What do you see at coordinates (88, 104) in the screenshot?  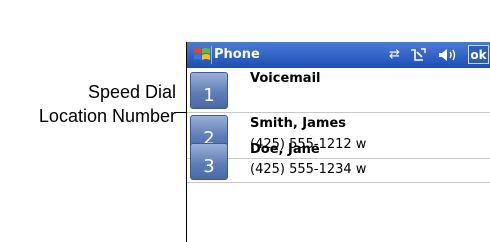 I see `callout-label: Speed Dial Location Number` at bounding box center [88, 104].